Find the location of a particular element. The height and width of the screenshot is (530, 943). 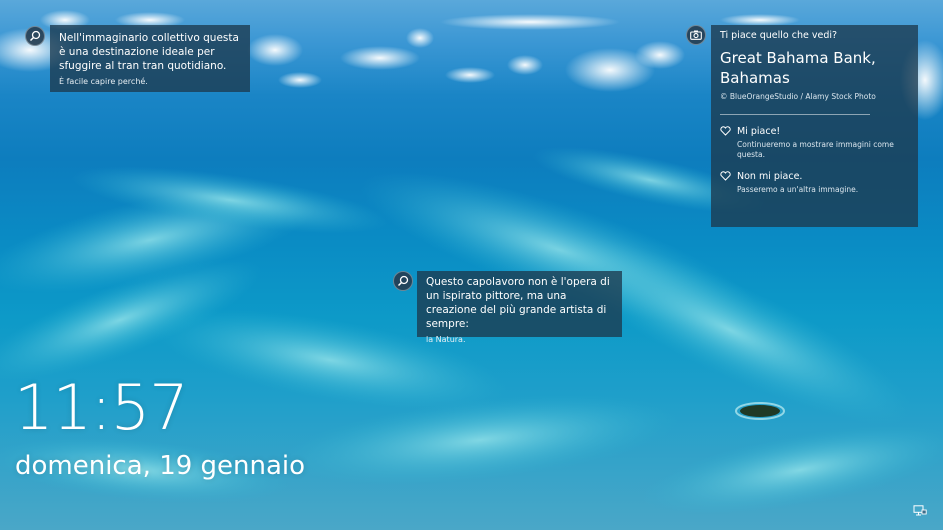

info-question: Ti piace quello che vedi? is located at coordinates (779, 35).